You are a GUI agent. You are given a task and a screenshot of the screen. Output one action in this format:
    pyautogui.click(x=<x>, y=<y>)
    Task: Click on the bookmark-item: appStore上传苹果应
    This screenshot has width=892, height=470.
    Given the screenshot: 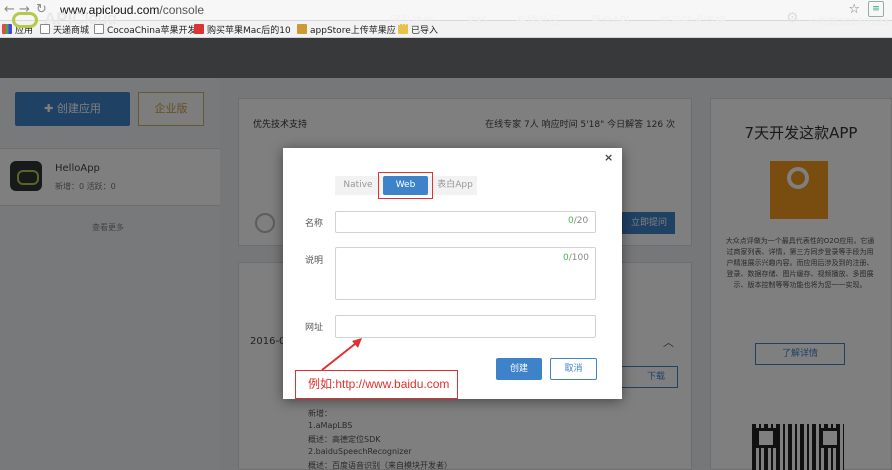 What is the action you would take?
    pyautogui.click(x=346, y=29)
    